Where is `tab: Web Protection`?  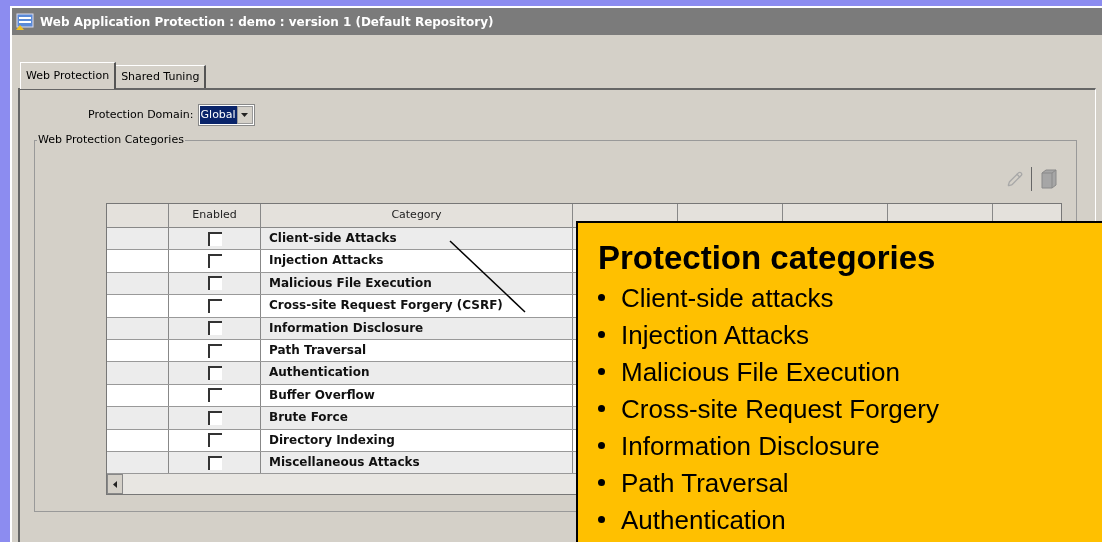
tab: Web Protection is located at coordinates (68, 75).